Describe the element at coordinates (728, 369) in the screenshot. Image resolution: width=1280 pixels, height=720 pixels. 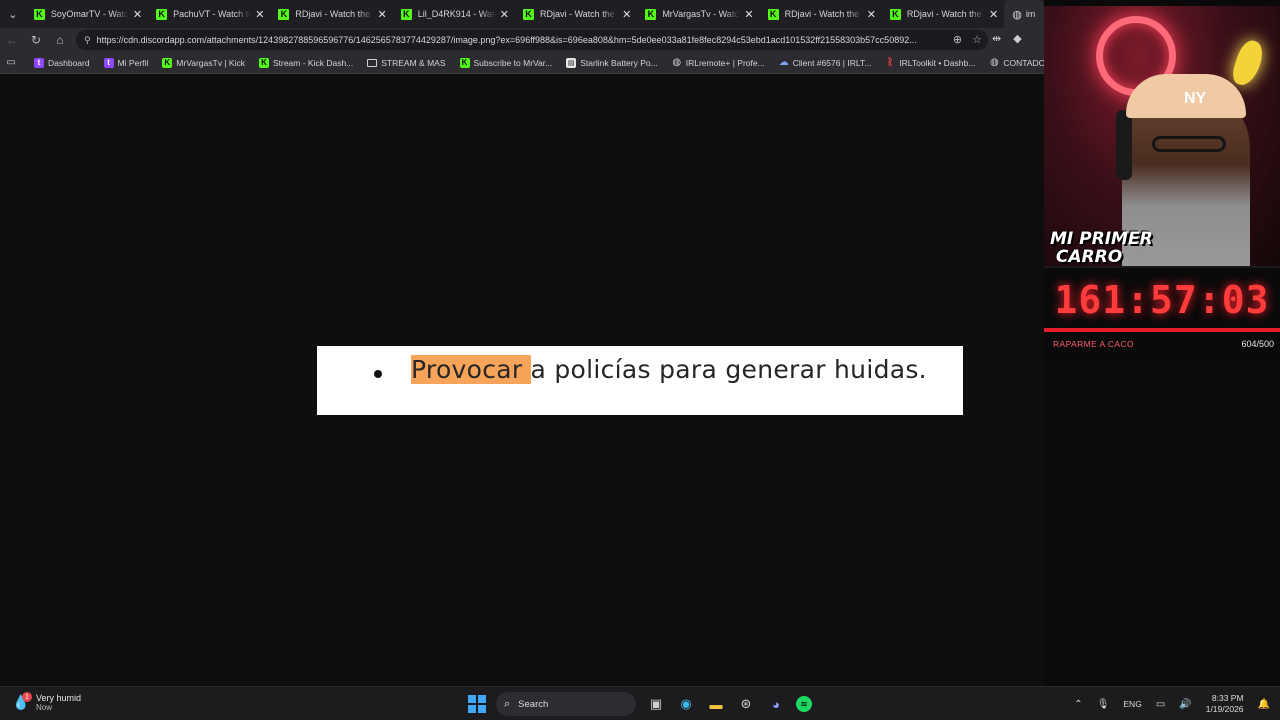
I see `image-text-rest: a policías para generar huidas.` at that location.